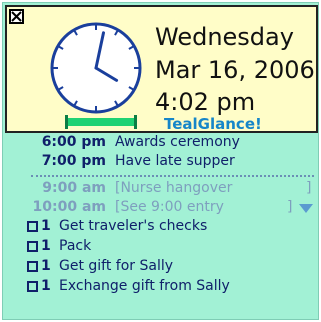  What do you see at coordinates (205, 102) in the screenshot?
I see `time-label: 4:02 pm` at bounding box center [205, 102].